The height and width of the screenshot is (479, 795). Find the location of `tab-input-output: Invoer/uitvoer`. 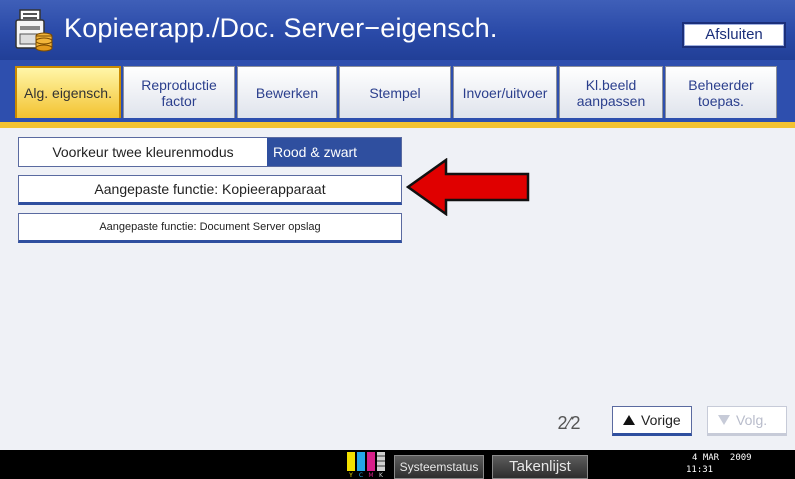

tab-input-output: Invoer/uitvoer is located at coordinates (505, 92).